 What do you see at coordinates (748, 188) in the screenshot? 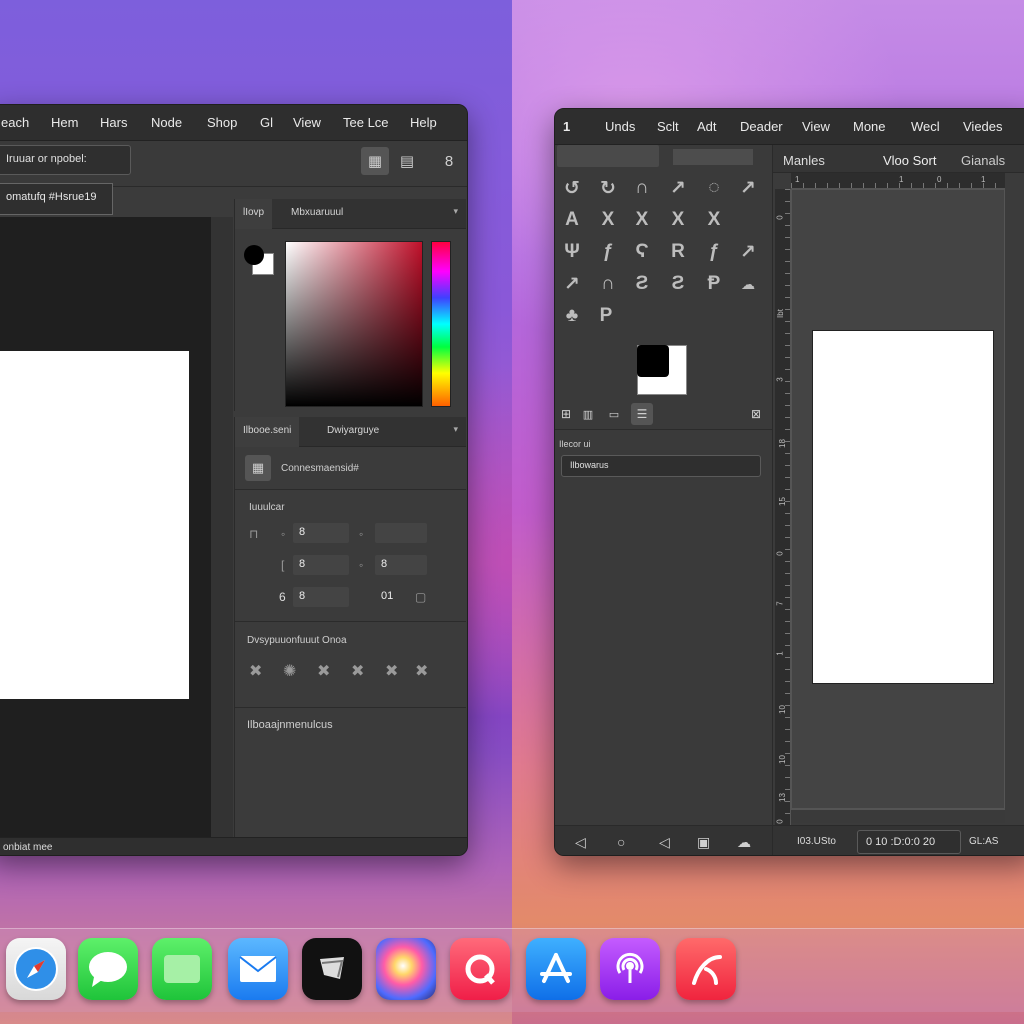
I see `pencil-tool-icon: ↗` at bounding box center [748, 188].